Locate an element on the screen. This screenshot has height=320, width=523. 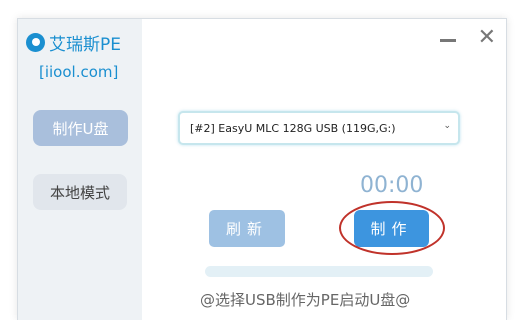
sidebar-item-local-mode: 本地模式 is located at coordinates (80, 192).